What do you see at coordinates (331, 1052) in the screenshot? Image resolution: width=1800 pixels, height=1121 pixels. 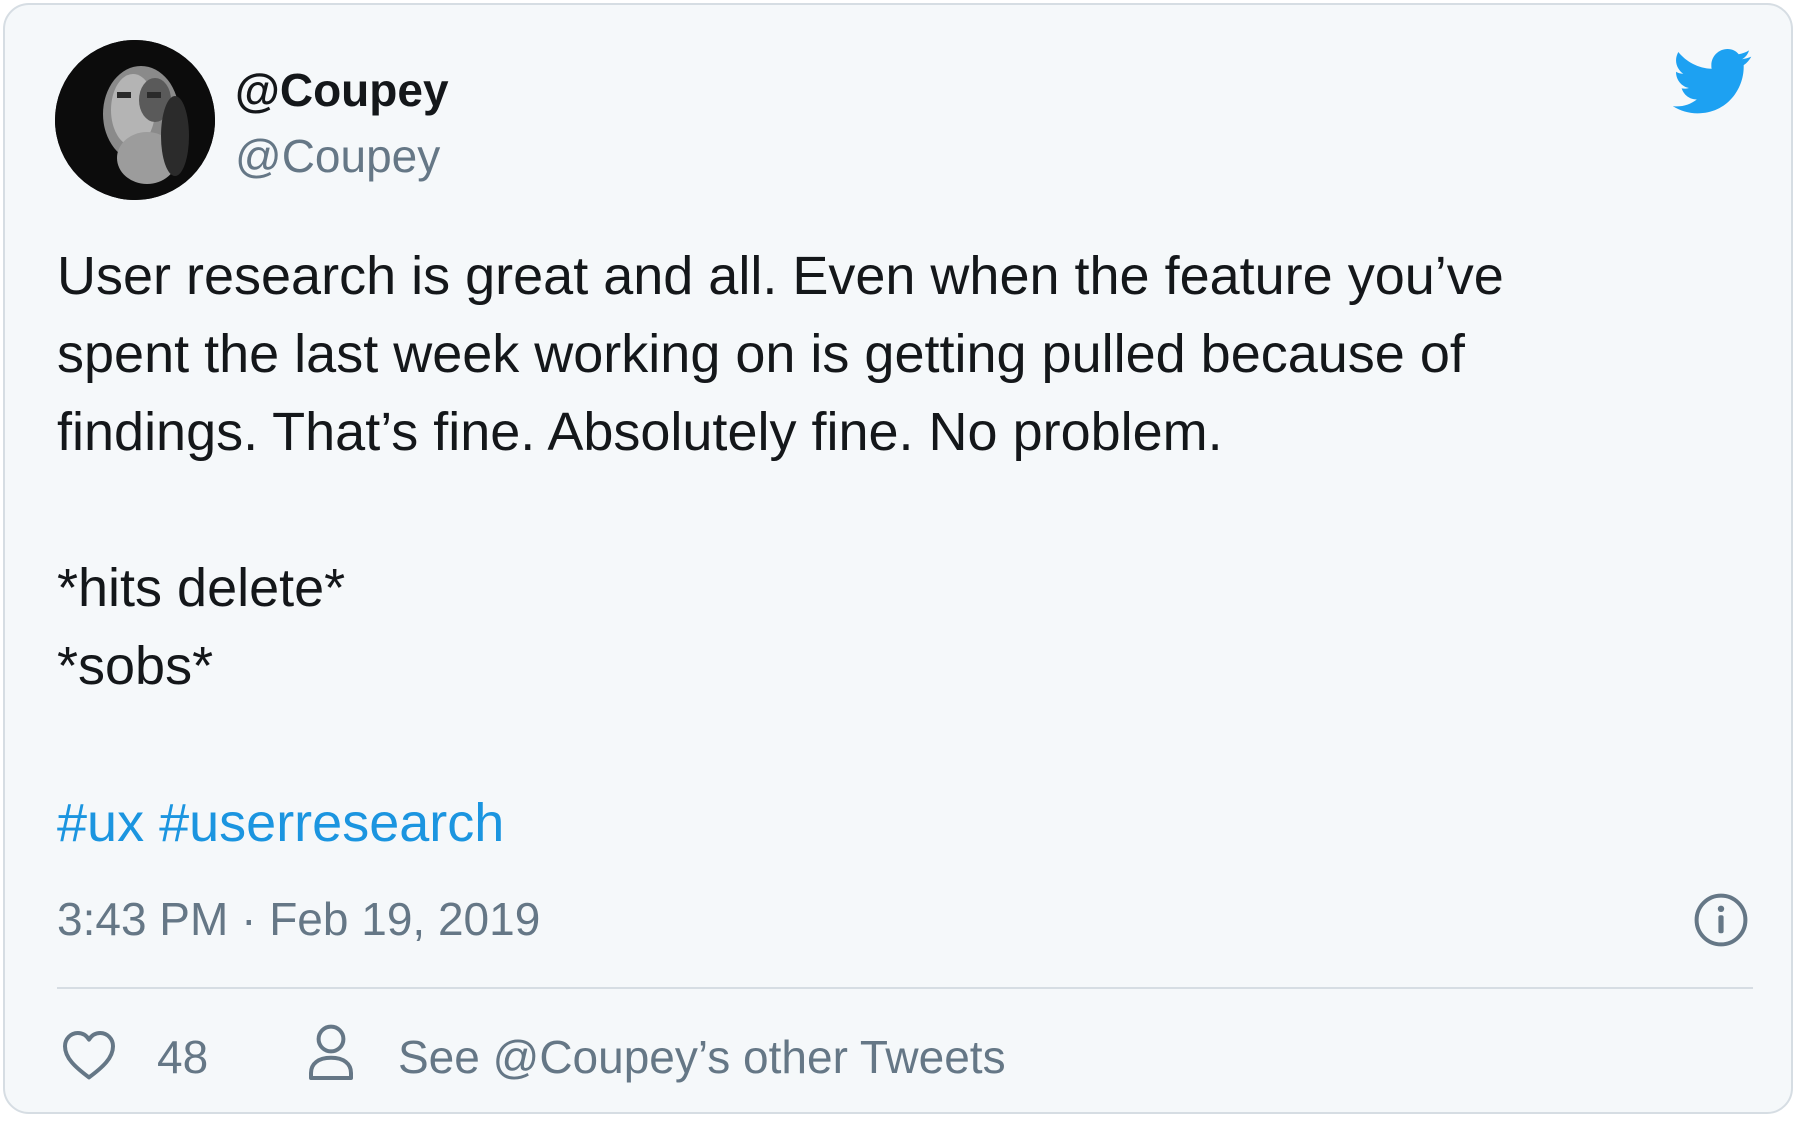 I see `person-icon` at bounding box center [331, 1052].